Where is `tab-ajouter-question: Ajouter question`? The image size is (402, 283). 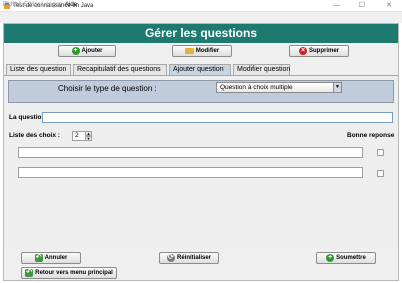
tab-ajouter-question: Ajouter question is located at coordinates (200, 69).